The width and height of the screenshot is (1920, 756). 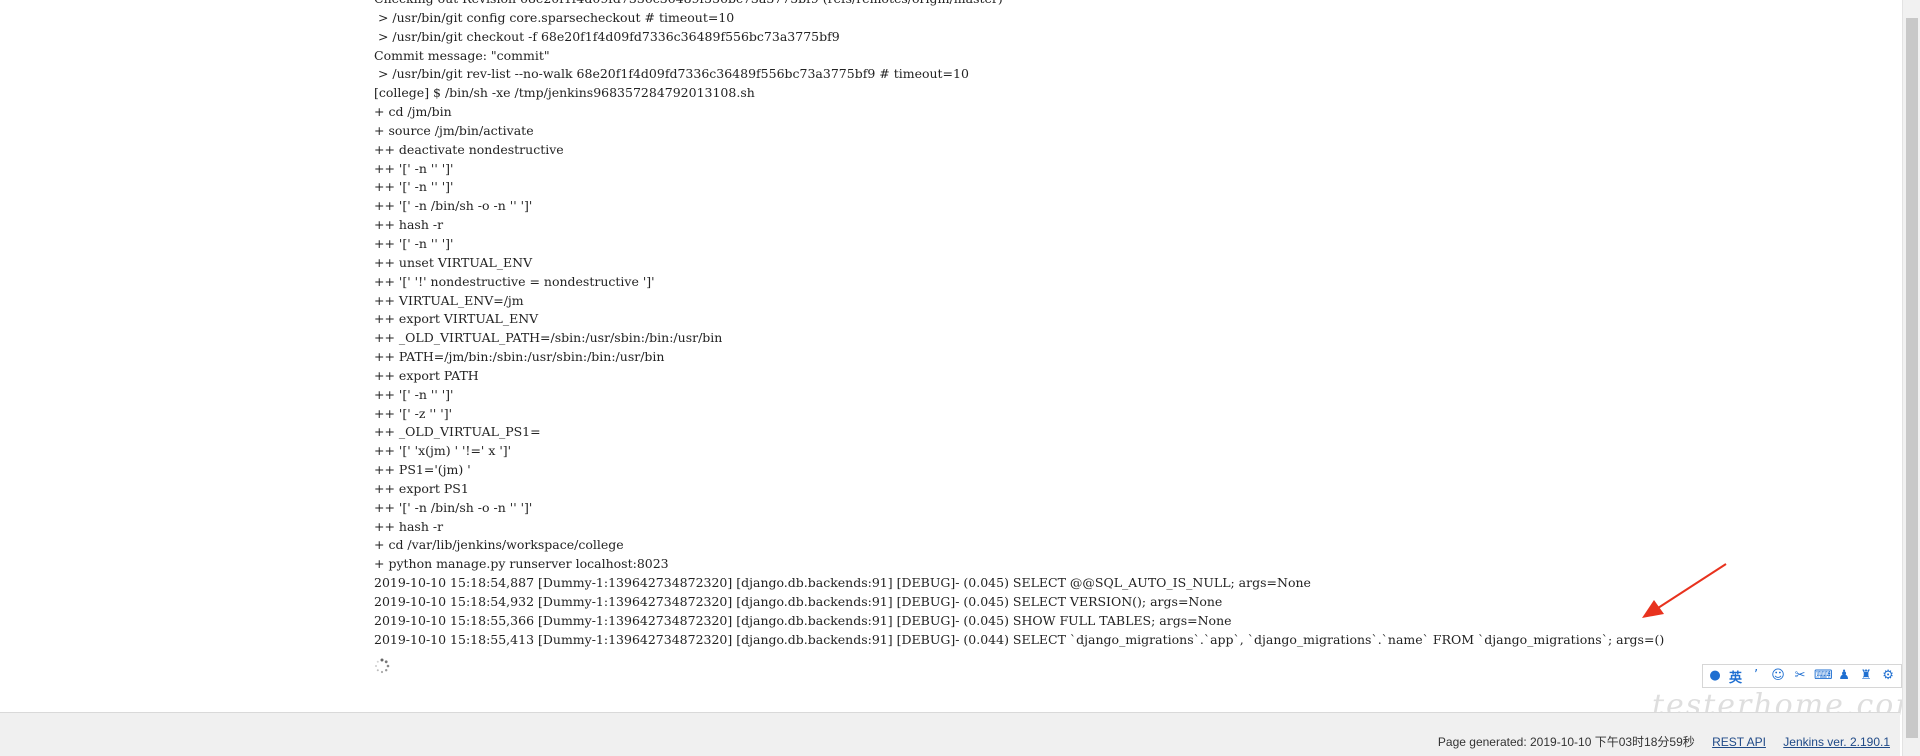 I want to click on console-line: ++ unset VIRTUAL_ENV, so click(x=453, y=262).